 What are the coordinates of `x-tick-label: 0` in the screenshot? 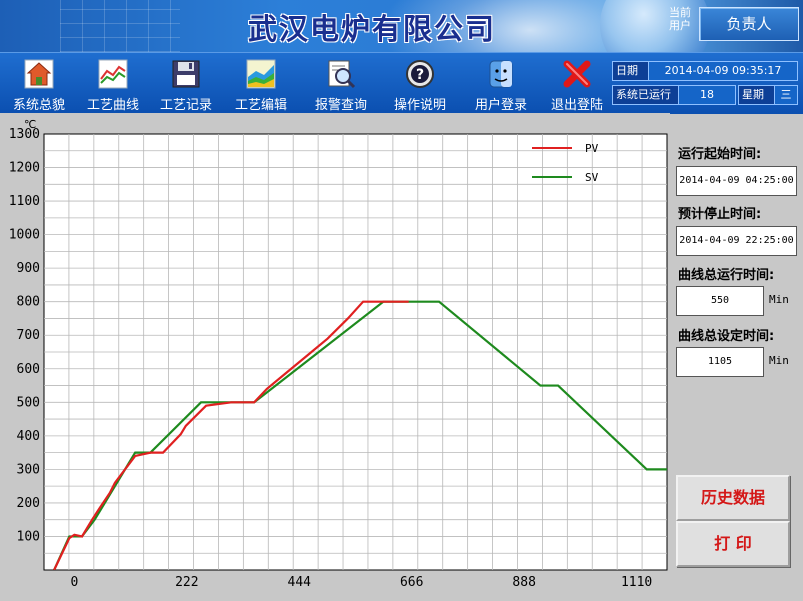 It's located at (74, 582).